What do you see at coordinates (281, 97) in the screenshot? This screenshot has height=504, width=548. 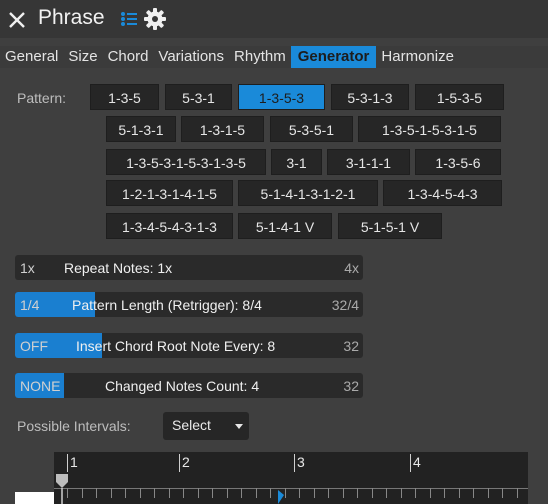 I see `pattern-button: 1-3-5-3` at bounding box center [281, 97].